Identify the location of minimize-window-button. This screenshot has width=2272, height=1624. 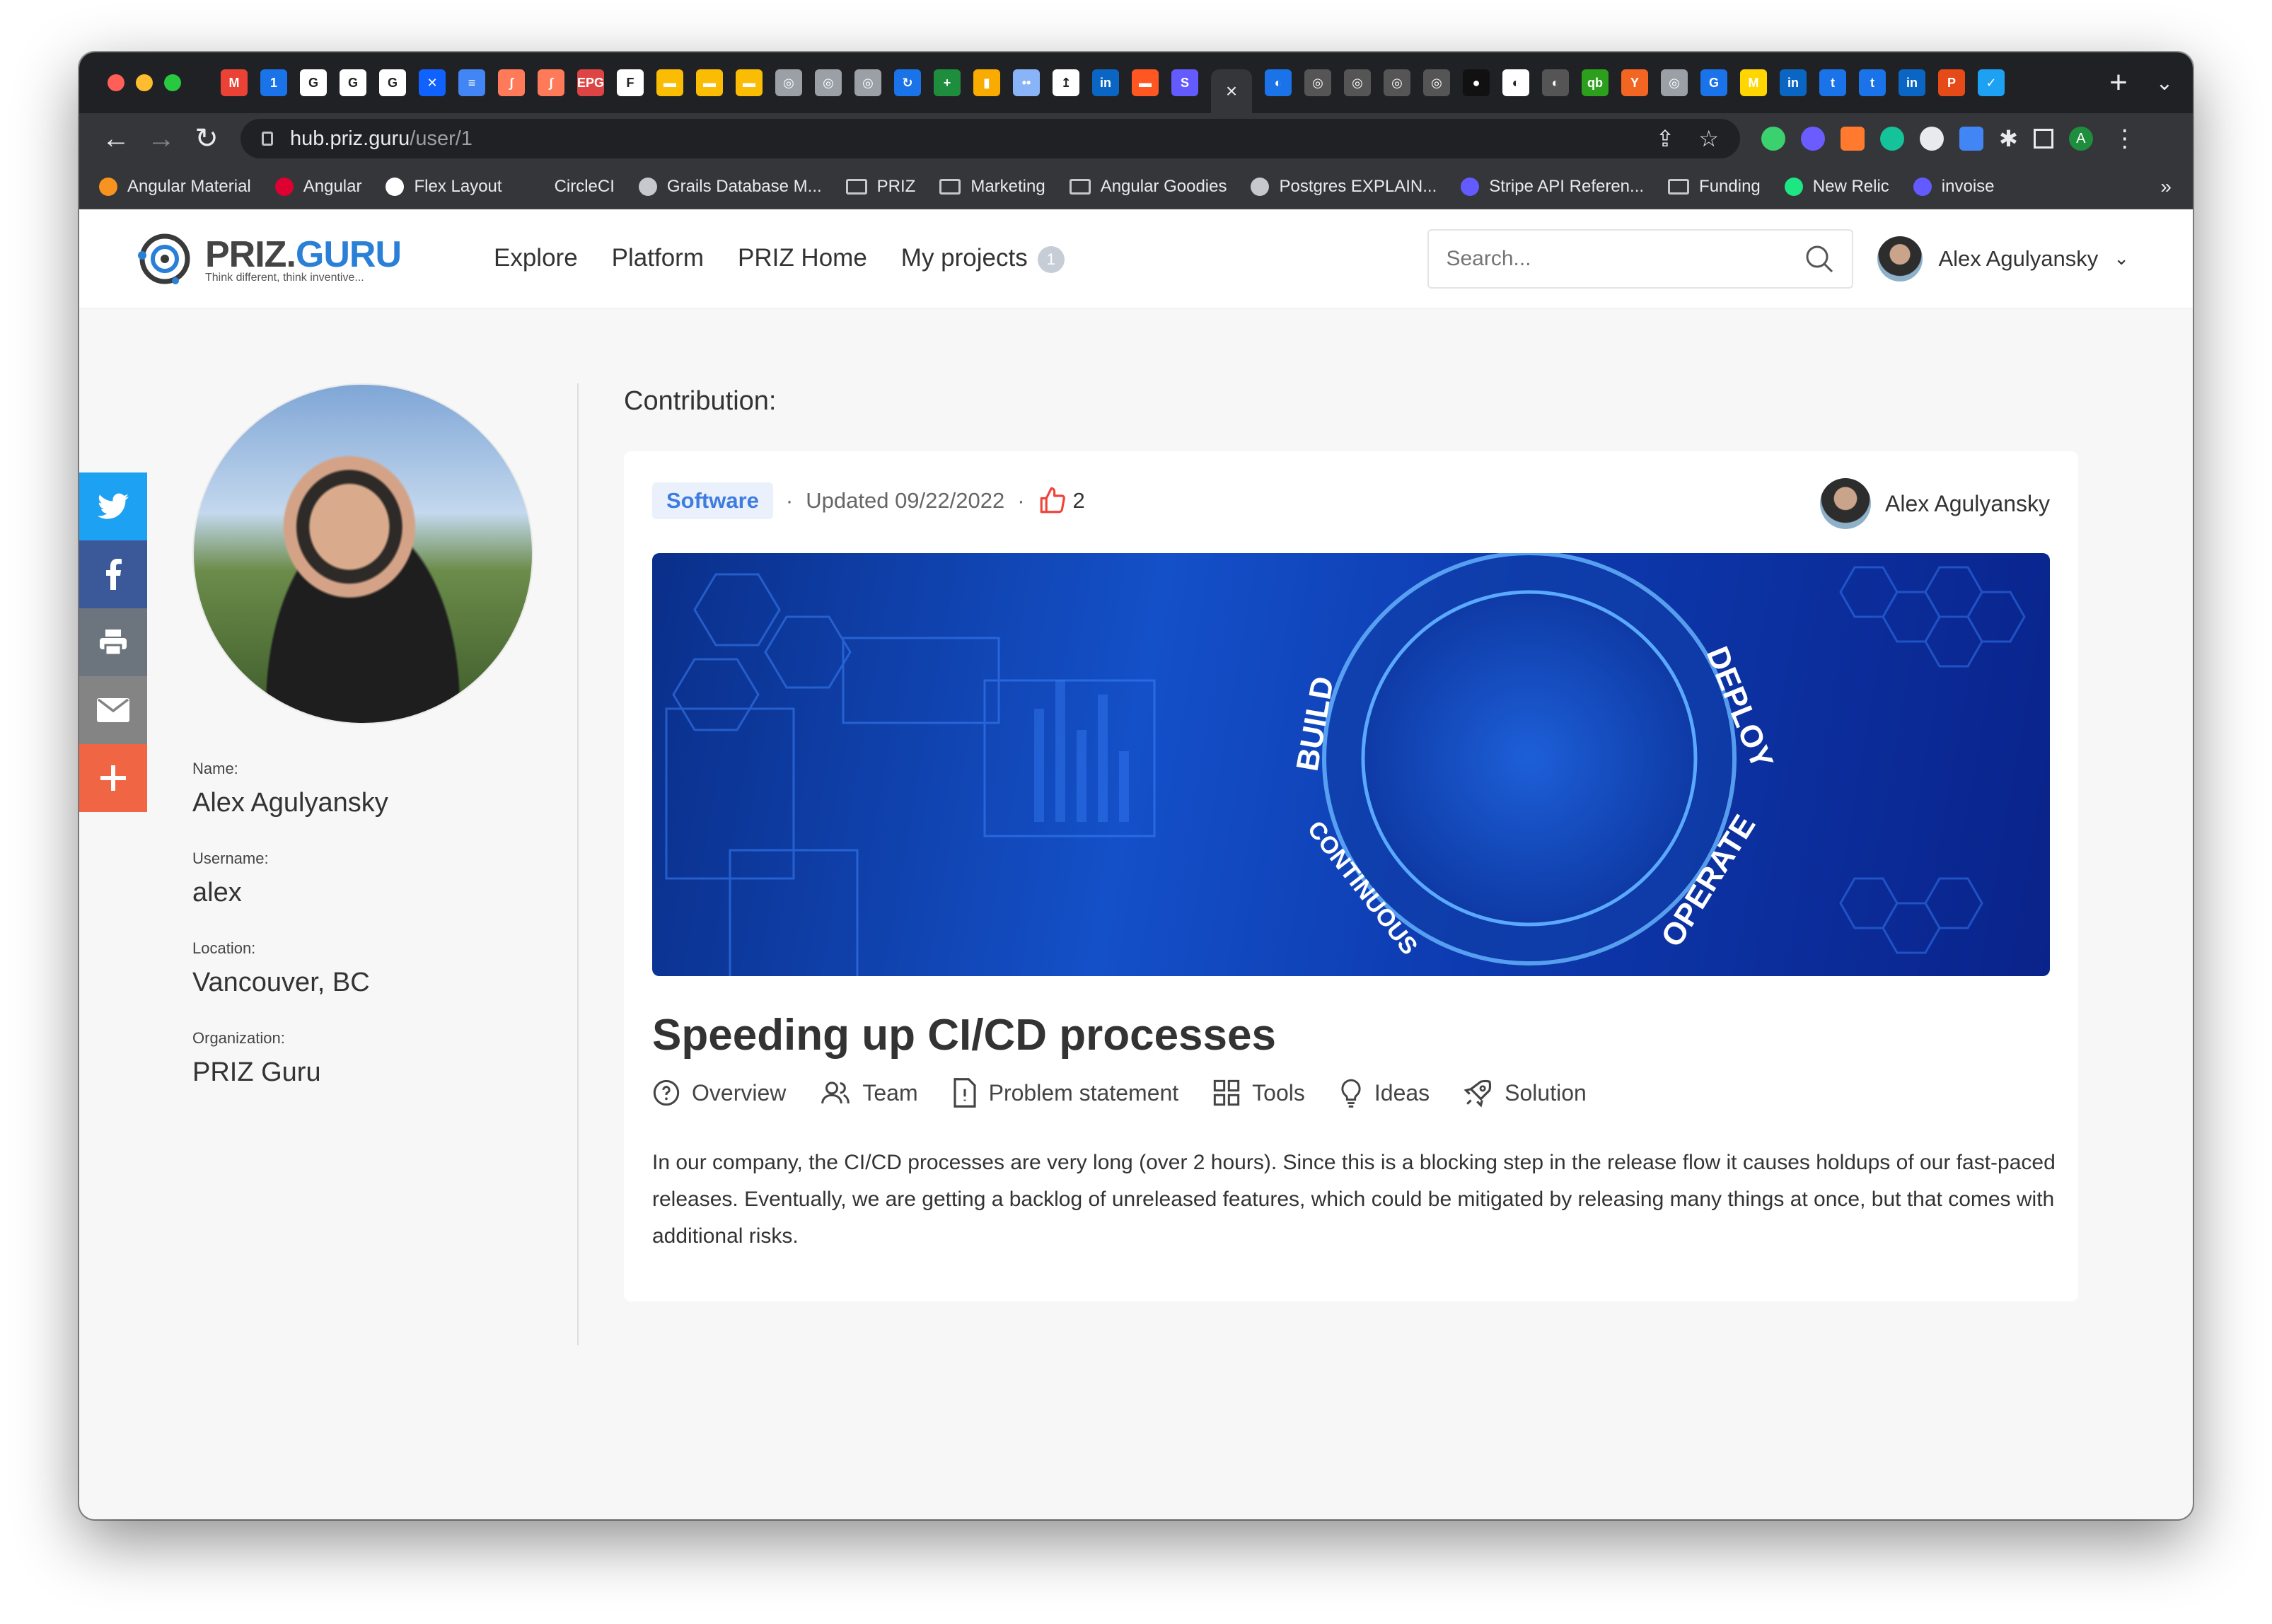
(144, 82).